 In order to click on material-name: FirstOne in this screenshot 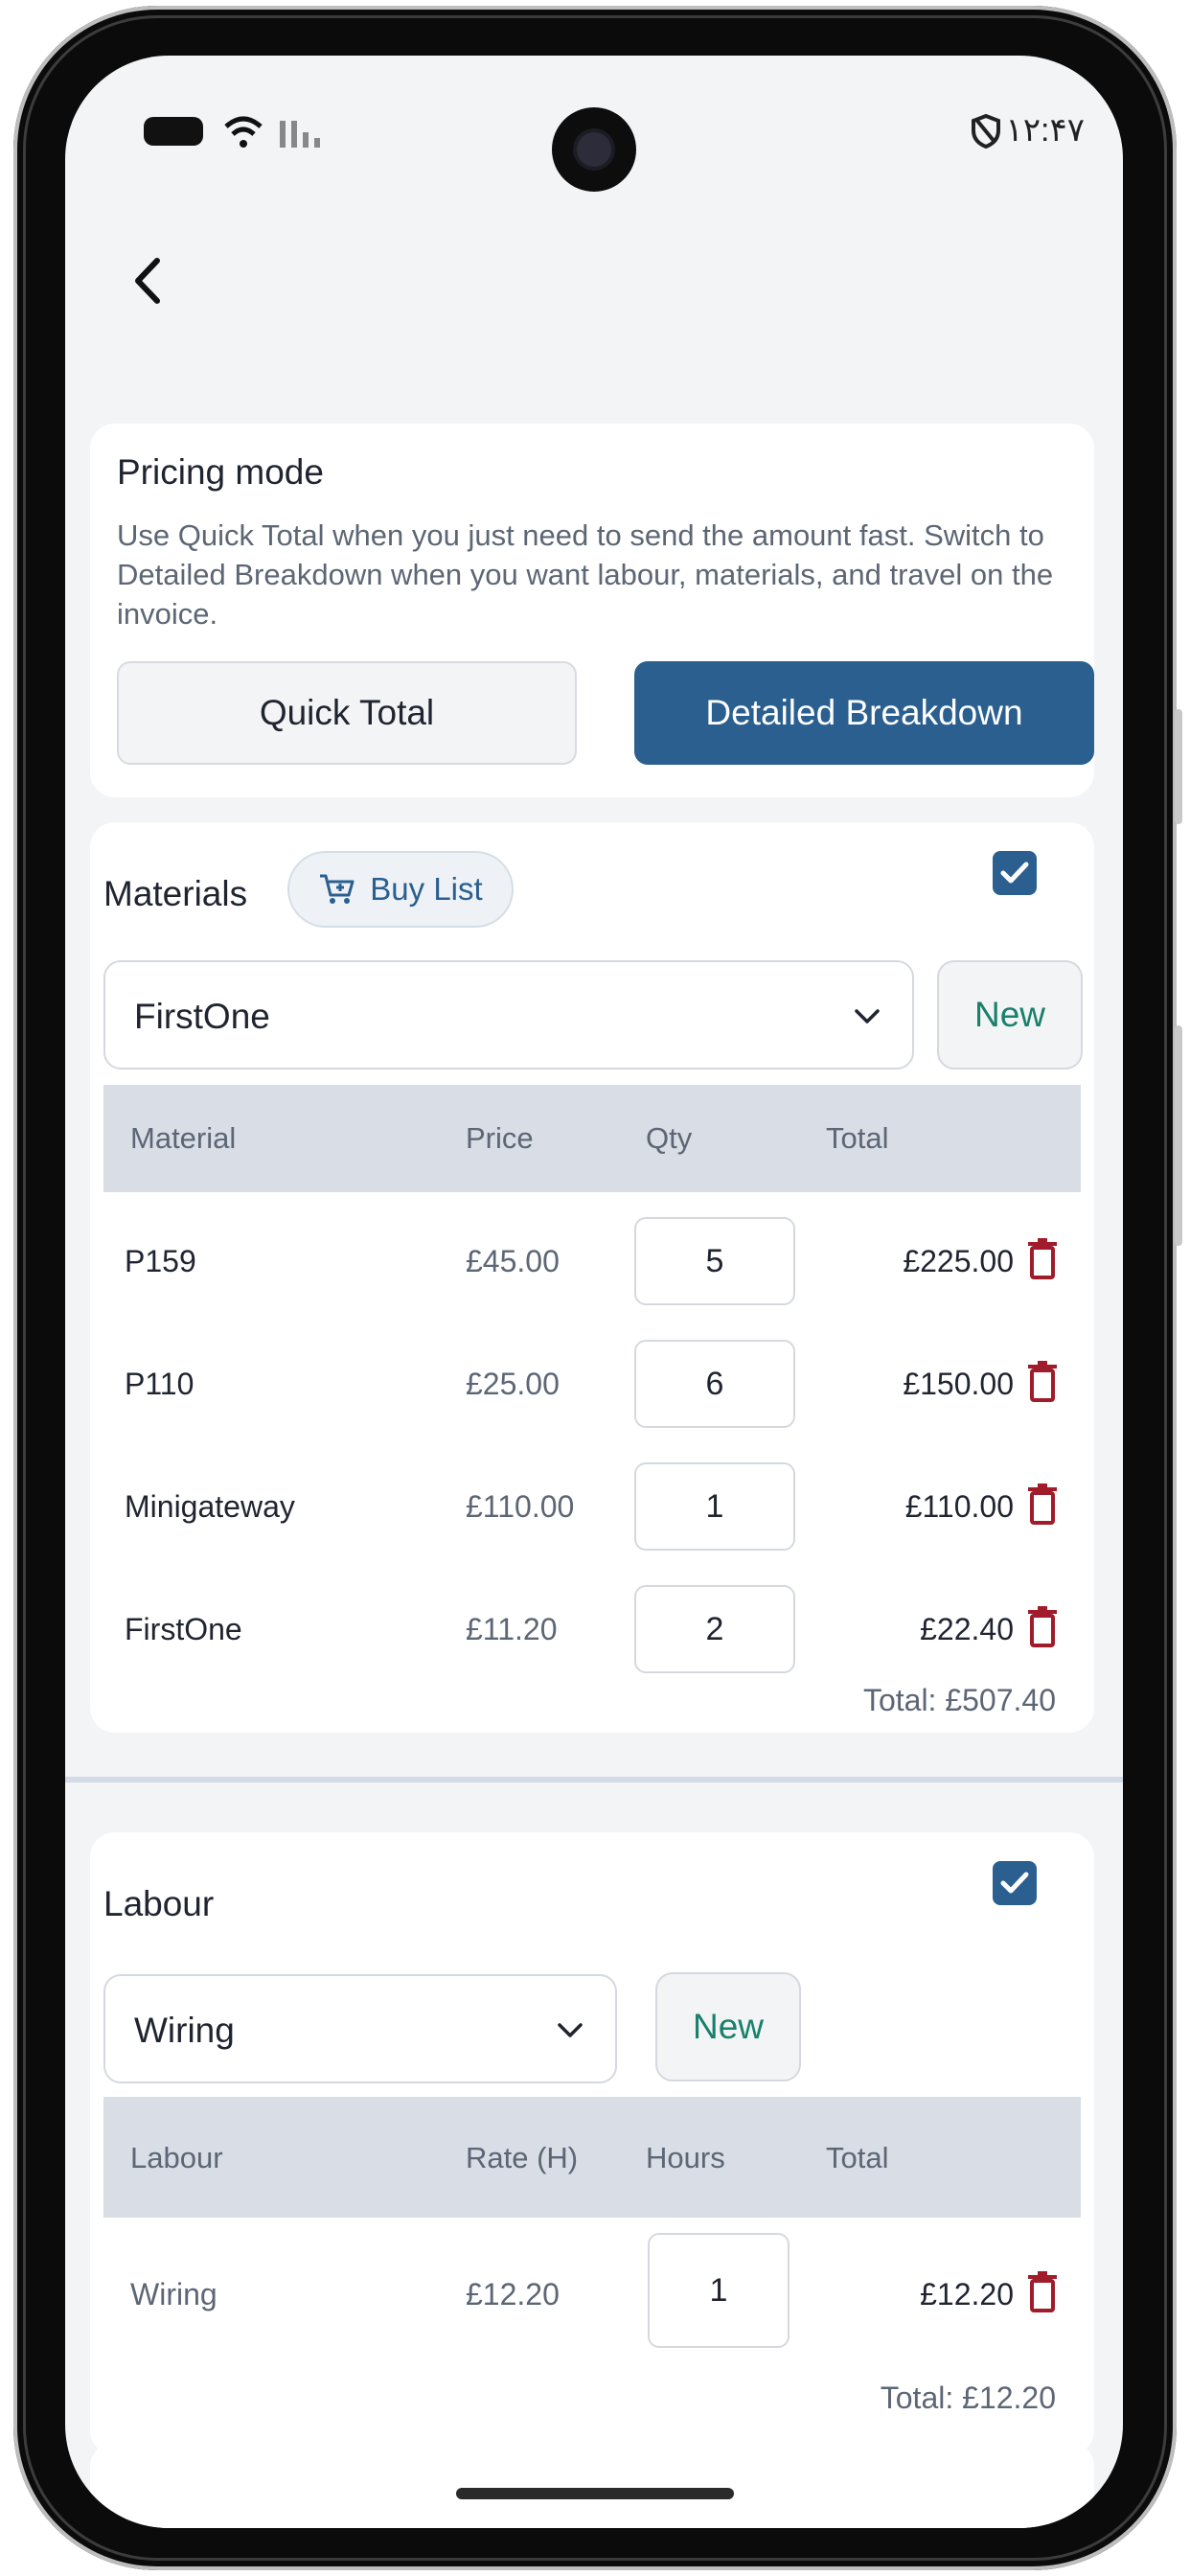, I will do `click(183, 1629)`.